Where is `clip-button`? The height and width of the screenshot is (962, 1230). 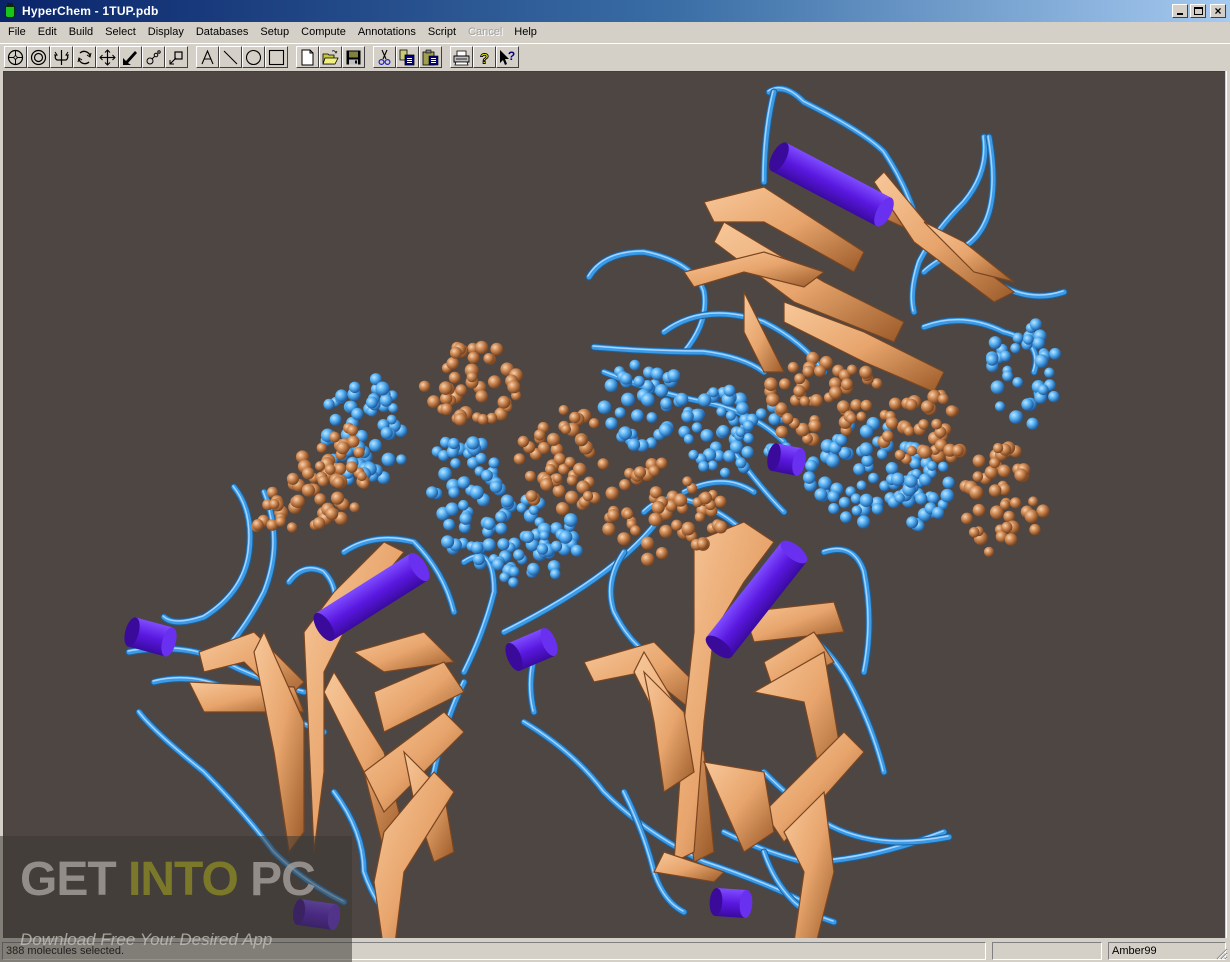
clip-button is located at coordinates (176, 57).